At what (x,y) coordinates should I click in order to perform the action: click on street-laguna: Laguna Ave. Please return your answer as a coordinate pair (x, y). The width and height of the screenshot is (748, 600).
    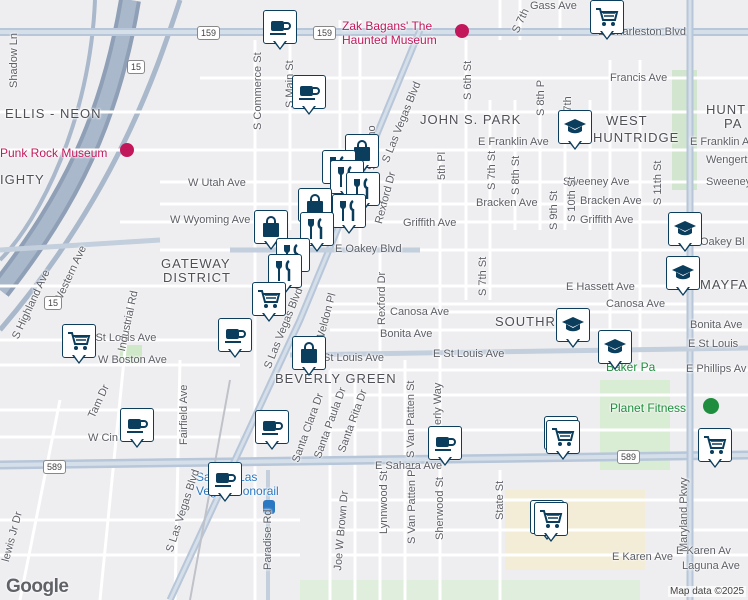
    Looking at the image, I should click on (711, 566).